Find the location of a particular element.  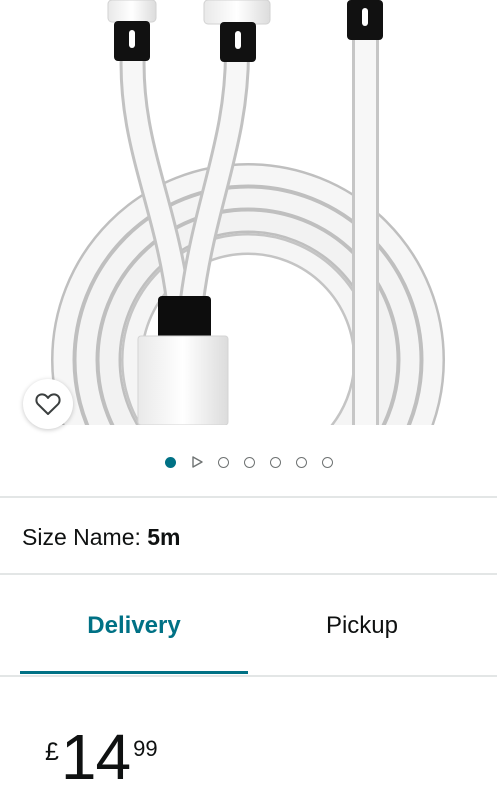

tab-delivery: Delivery is located at coordinates (134, 626).